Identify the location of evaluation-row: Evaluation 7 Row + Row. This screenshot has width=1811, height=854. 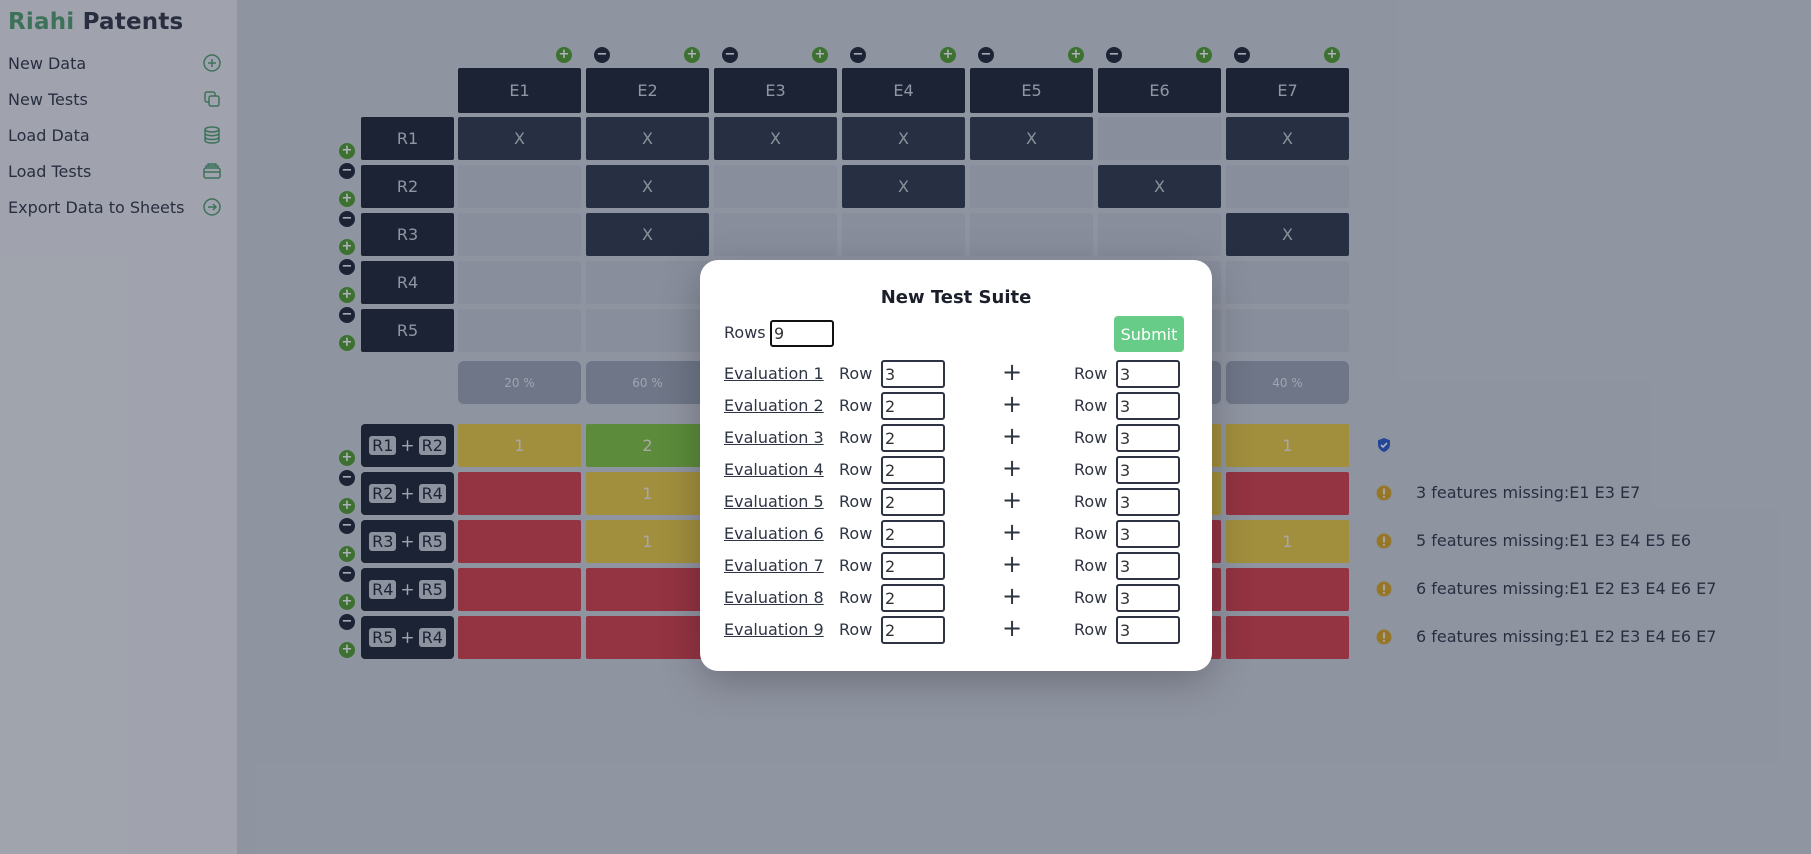
(959, 565).